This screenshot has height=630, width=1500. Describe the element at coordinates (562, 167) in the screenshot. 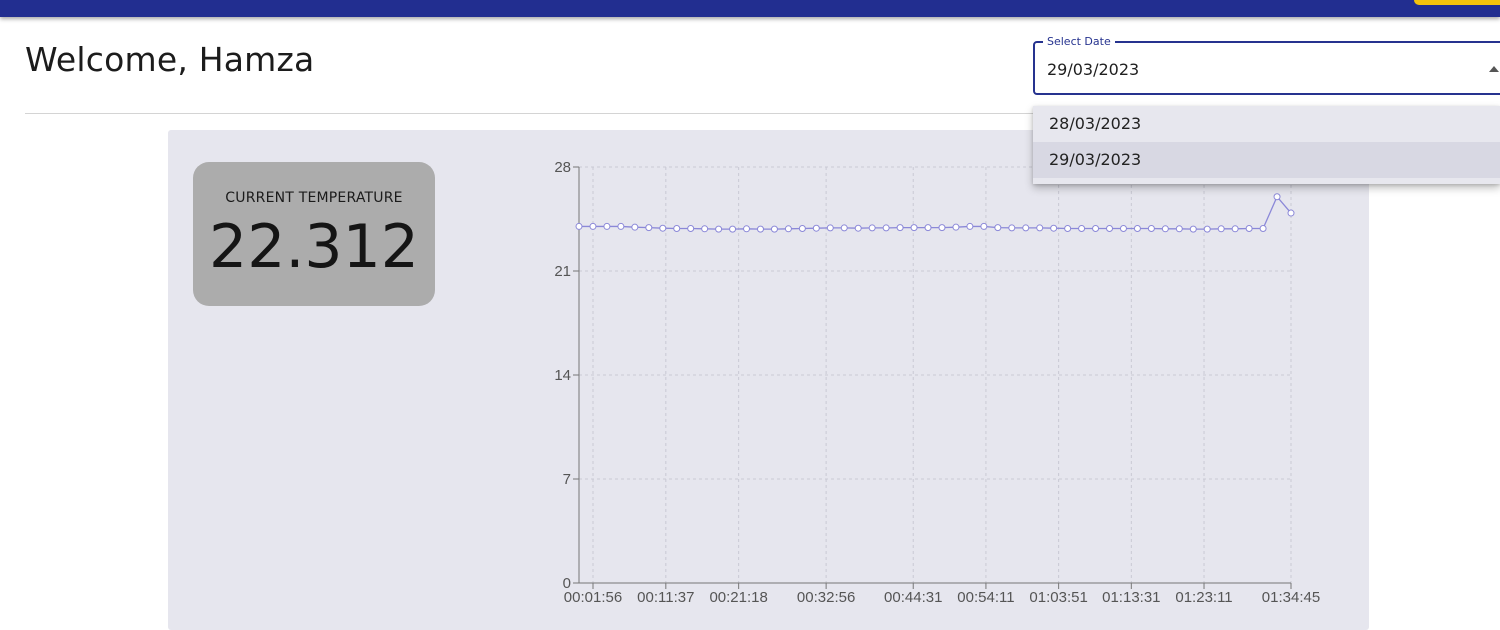

I see `y-tick-label: 28` at that location.